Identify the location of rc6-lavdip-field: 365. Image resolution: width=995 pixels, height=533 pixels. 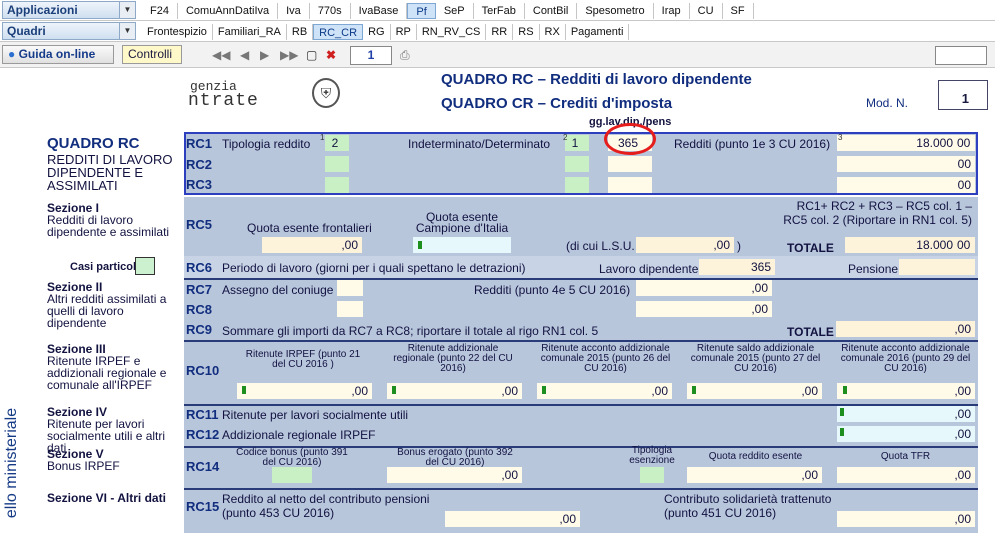
(737, 267).